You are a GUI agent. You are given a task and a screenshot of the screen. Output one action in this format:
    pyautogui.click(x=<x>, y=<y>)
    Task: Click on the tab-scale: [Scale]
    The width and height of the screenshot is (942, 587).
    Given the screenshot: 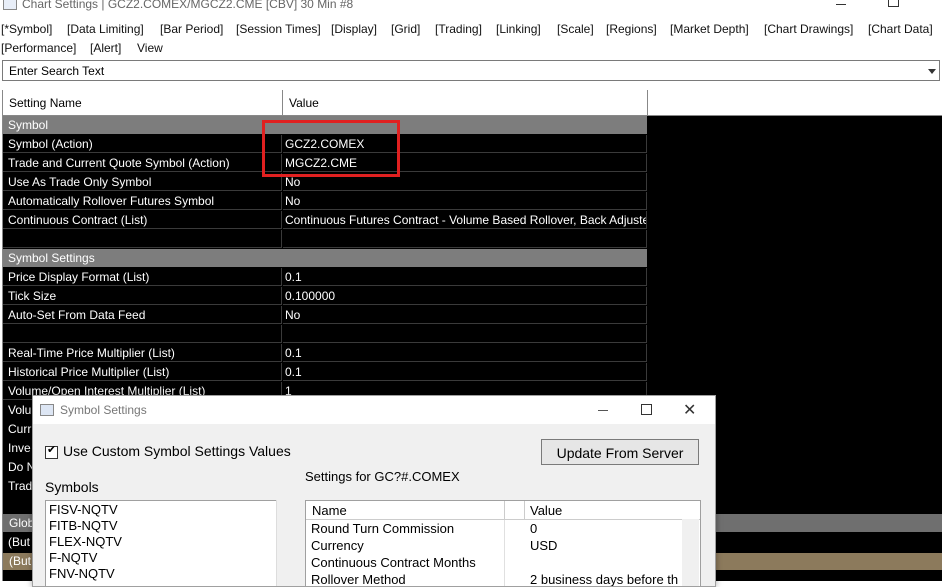 What is the action you would take?
    pyautogui.click(x=575, y=29)
    